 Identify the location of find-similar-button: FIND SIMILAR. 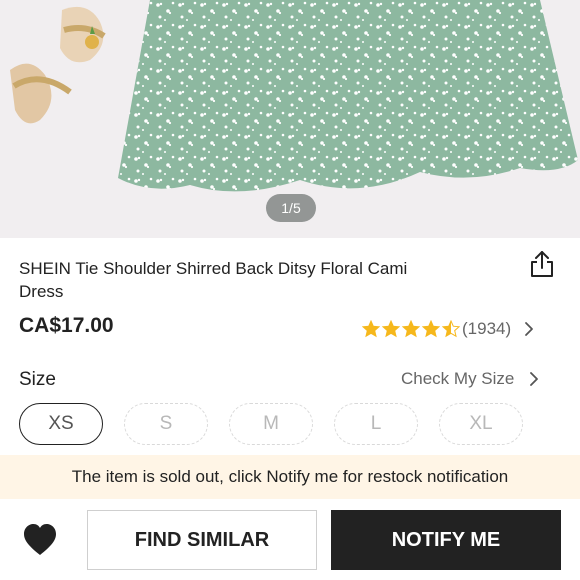
(202, 540).